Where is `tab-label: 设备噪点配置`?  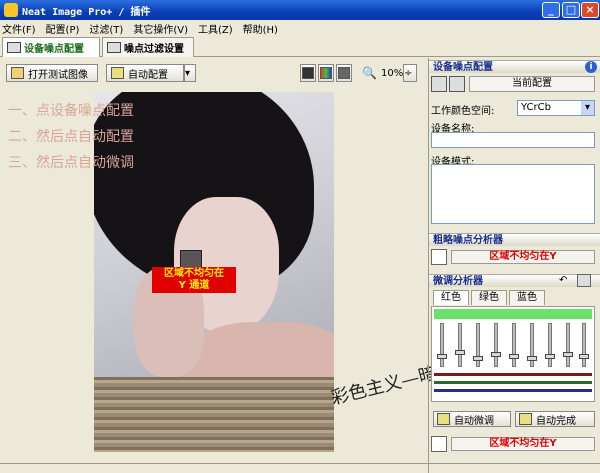 tab-label: 设备噪点配置 is located at coordinates (54, 49).